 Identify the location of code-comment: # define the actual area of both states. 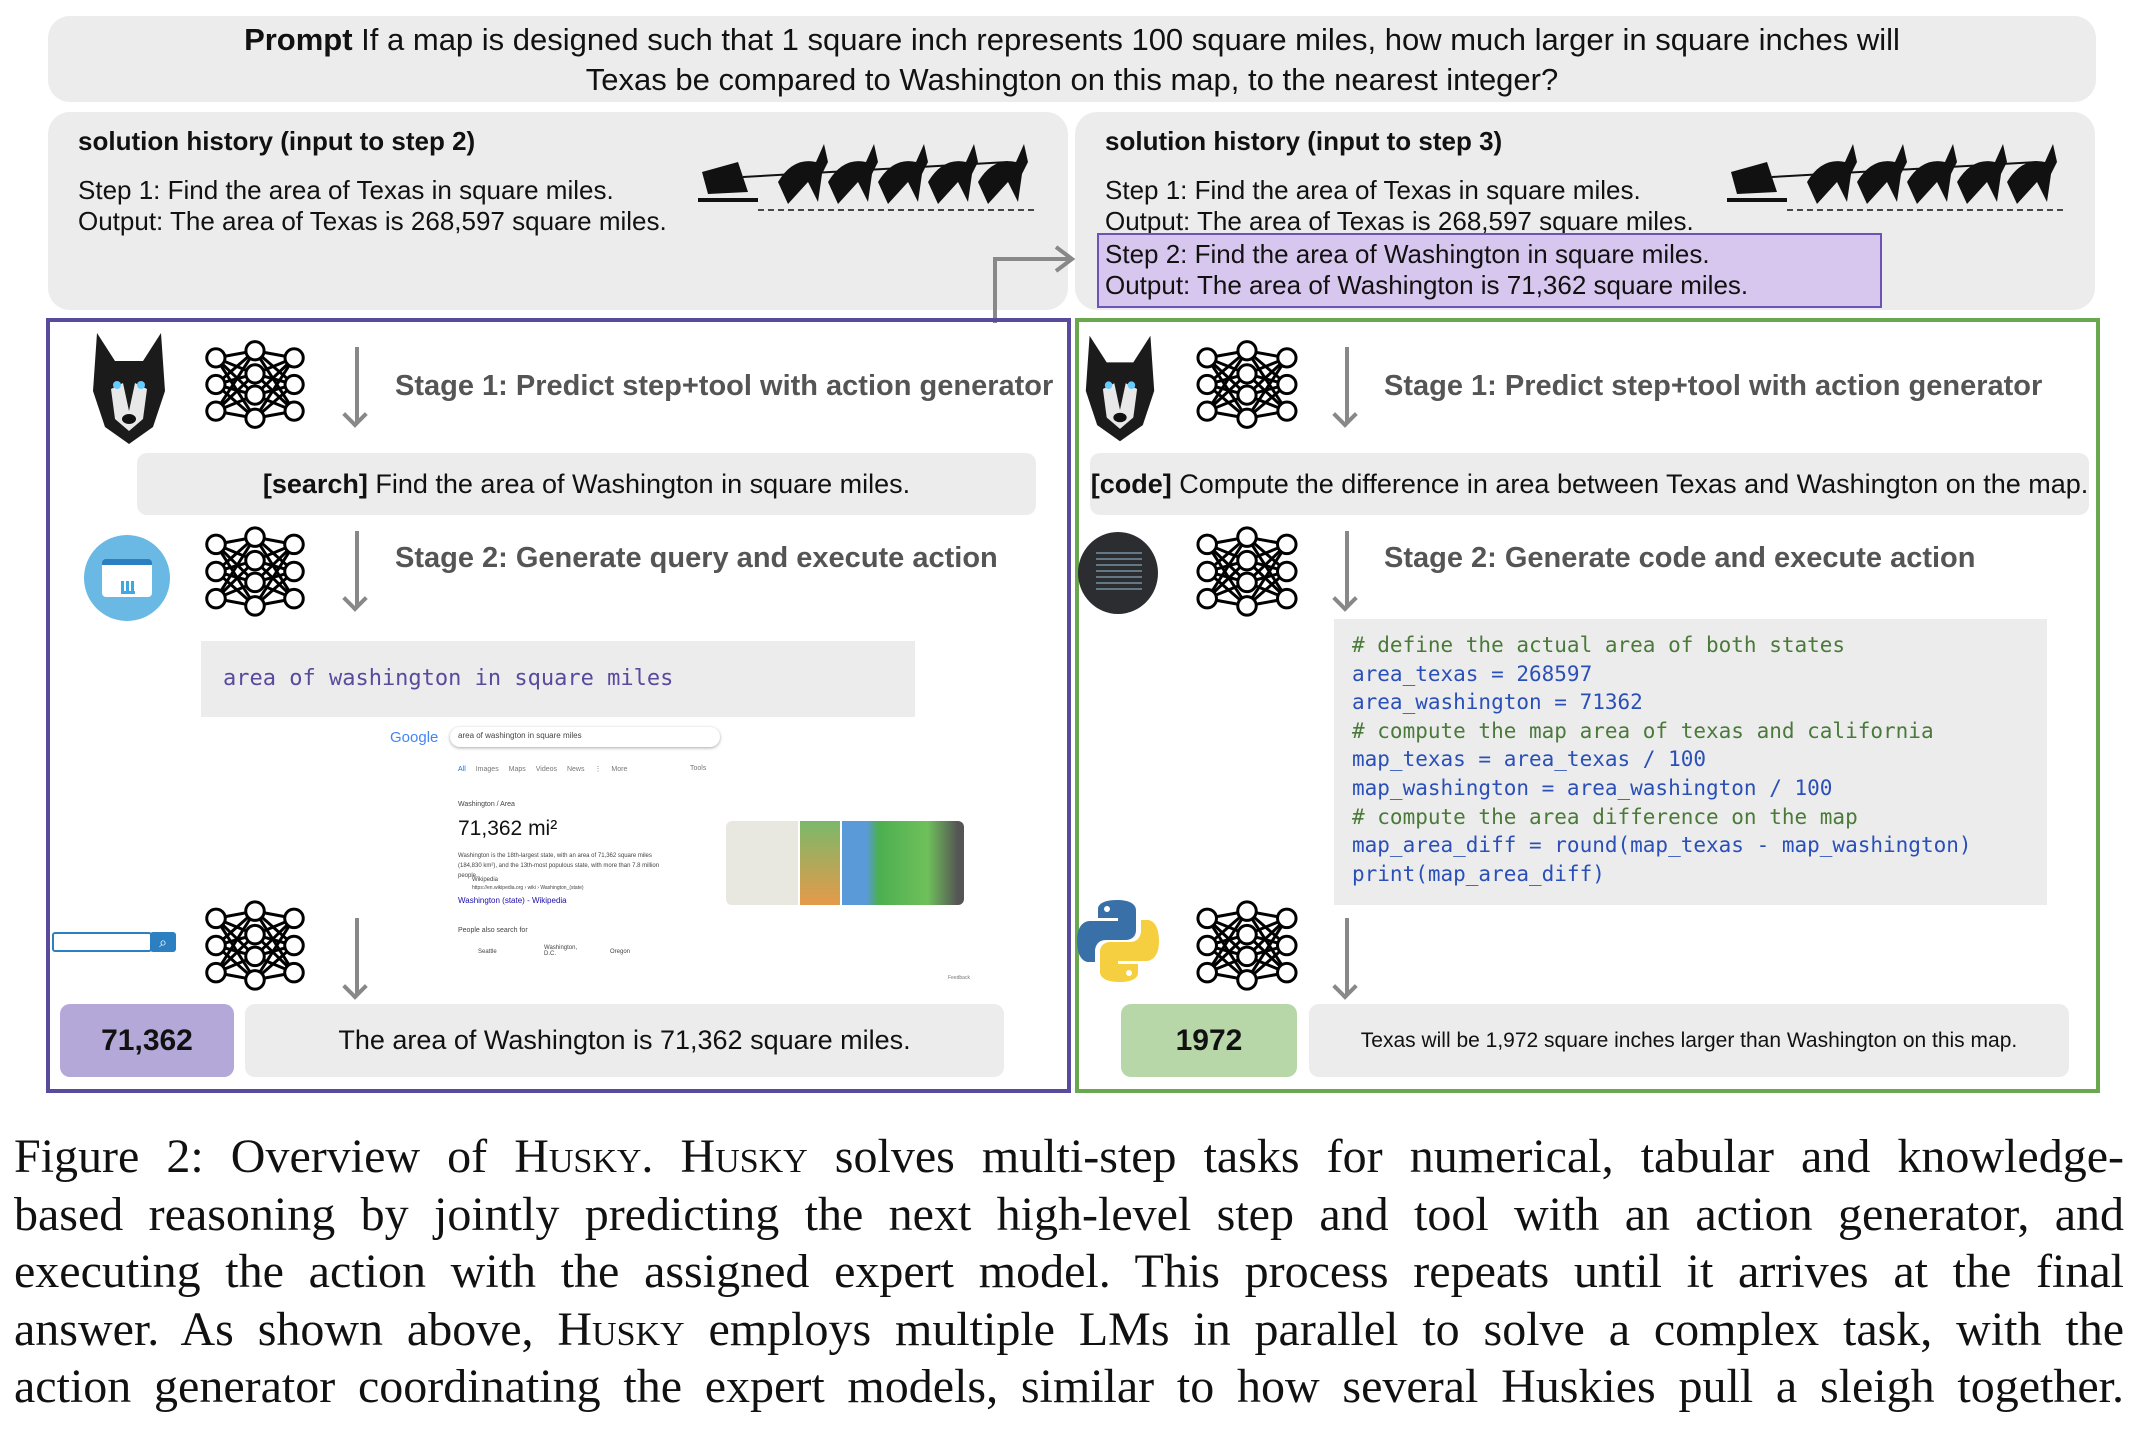
(1599, 645).